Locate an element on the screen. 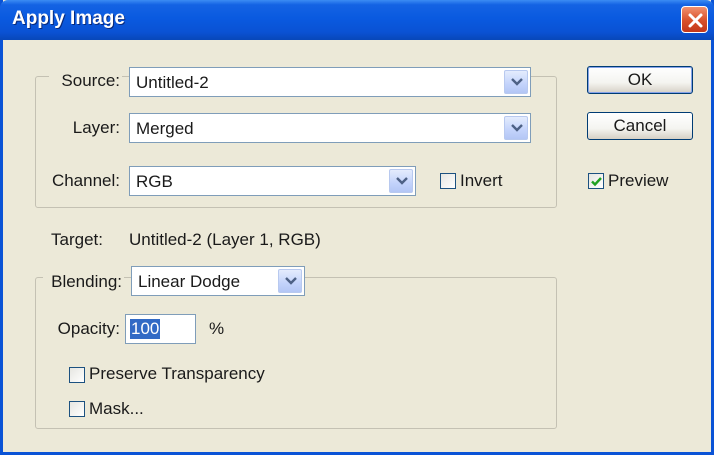  channel-dropdown-arrow is located at coordinates (401, 181).